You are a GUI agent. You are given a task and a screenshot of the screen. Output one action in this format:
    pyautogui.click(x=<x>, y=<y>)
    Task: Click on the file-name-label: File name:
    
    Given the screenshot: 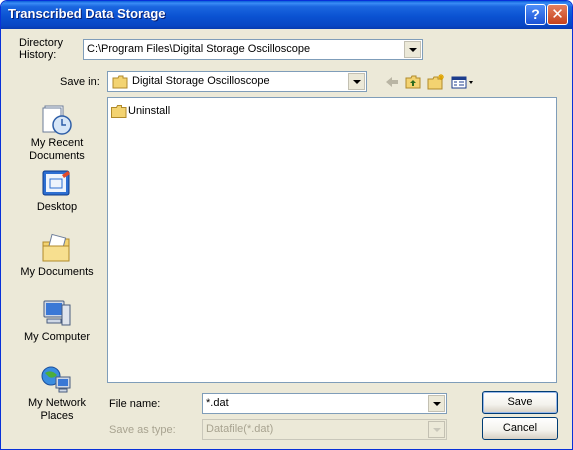 What is the action you would take?
    pyautogui.click(x=135, y=404)
    